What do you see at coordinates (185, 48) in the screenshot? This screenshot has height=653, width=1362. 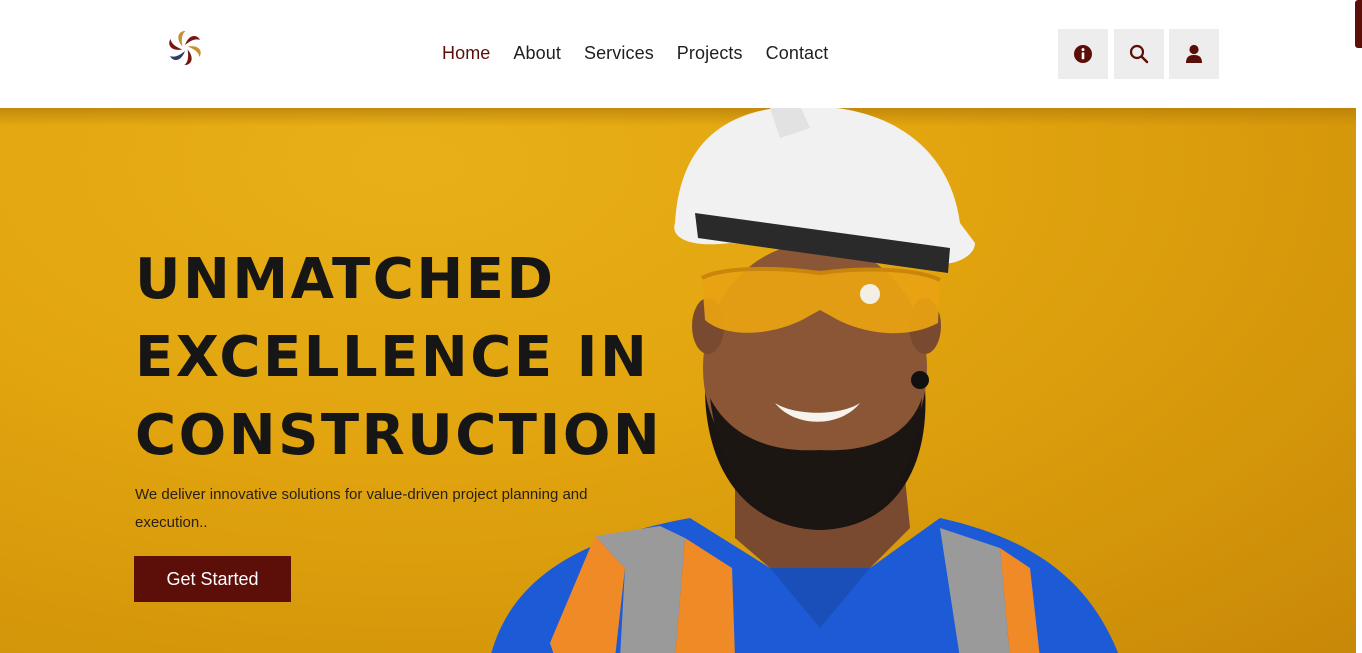 I see `pinwheel-logo-icon` at bounding box center [185, 48].